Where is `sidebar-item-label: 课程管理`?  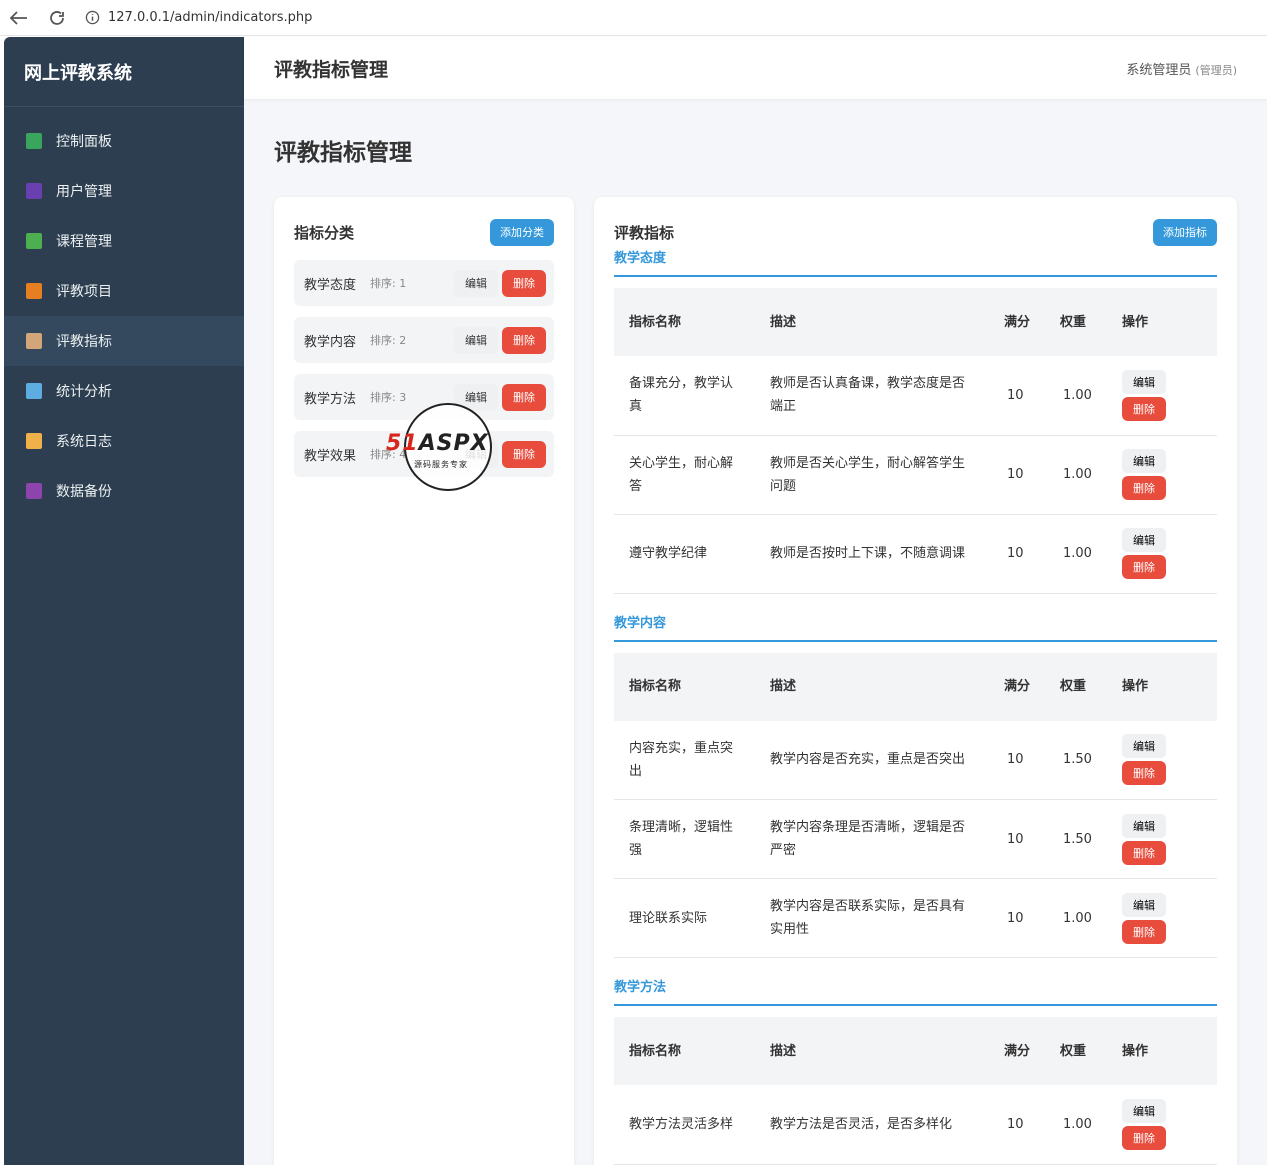
sidebar-item-label: 课程管理 is located at coordinates (84, 242).